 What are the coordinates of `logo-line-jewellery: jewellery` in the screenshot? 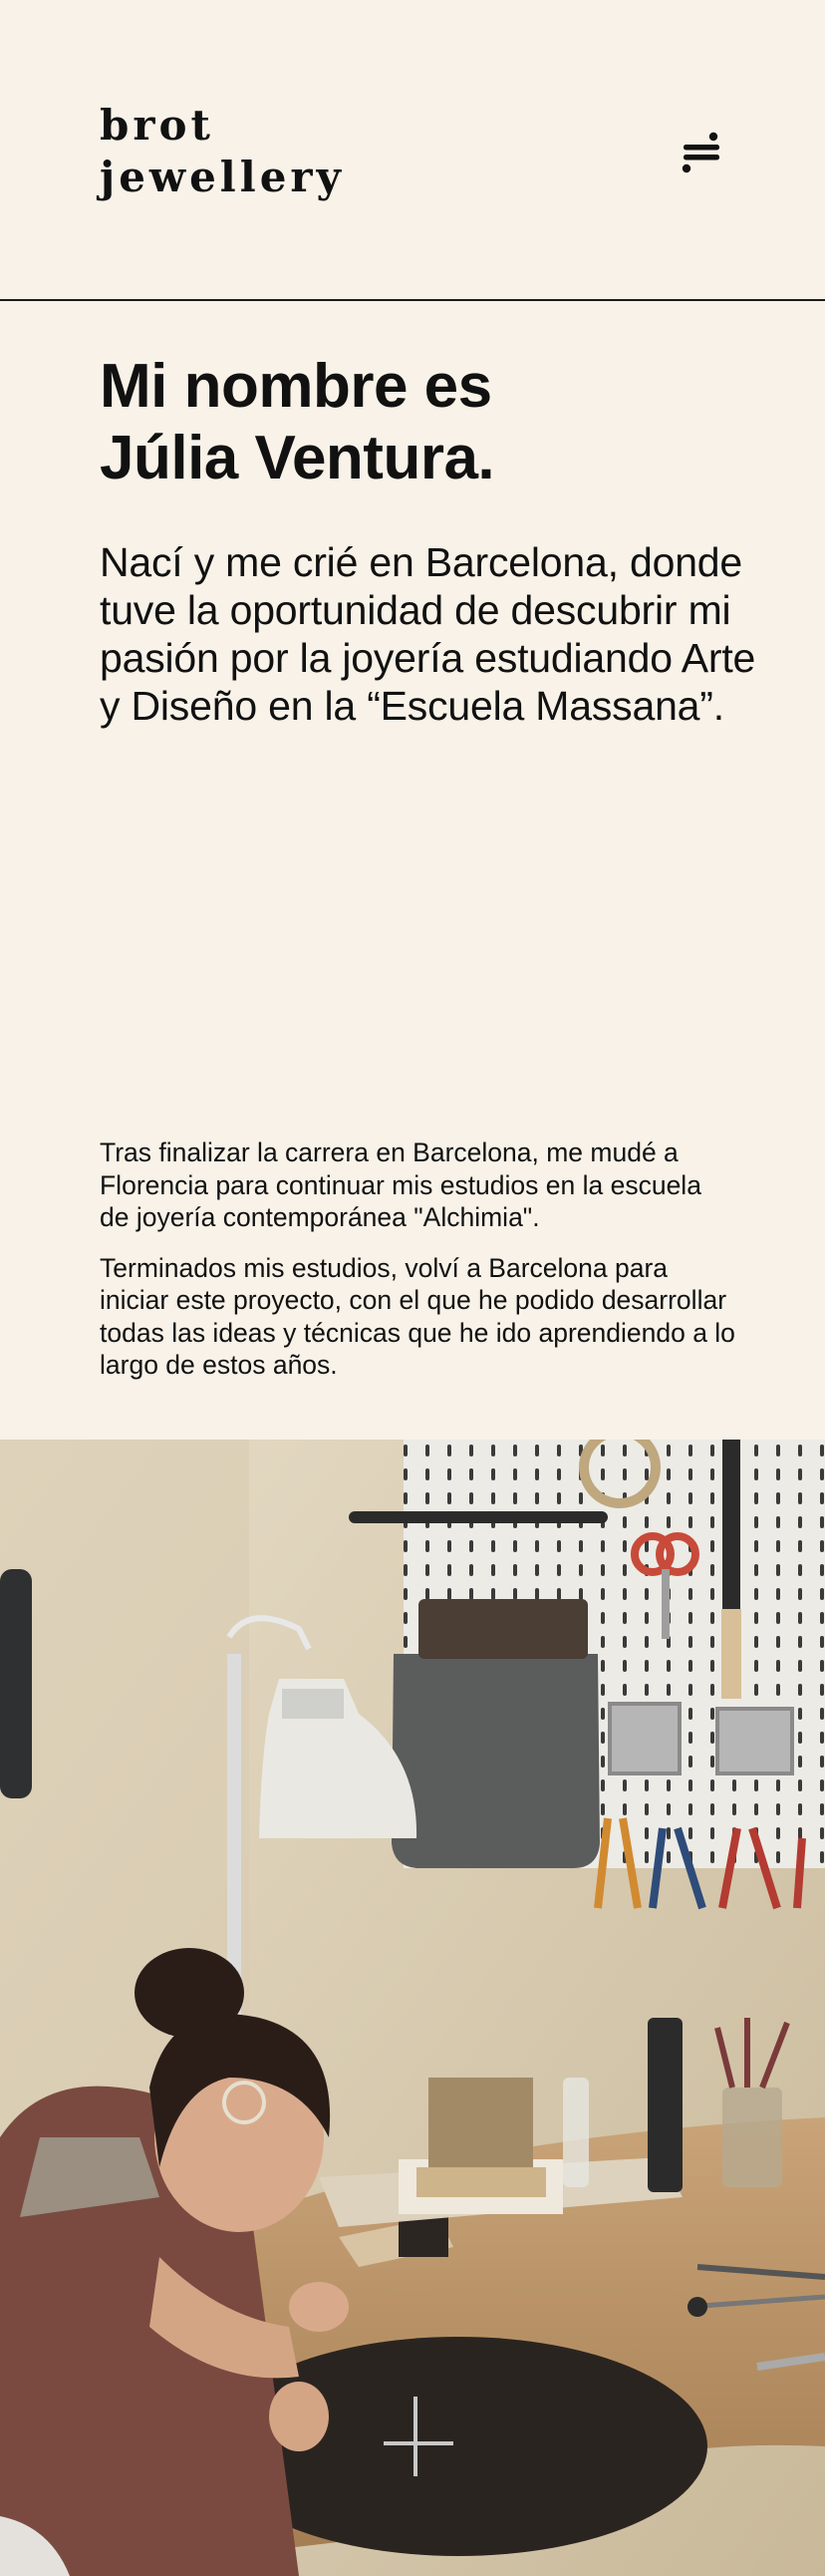 It's located at (222, 177).